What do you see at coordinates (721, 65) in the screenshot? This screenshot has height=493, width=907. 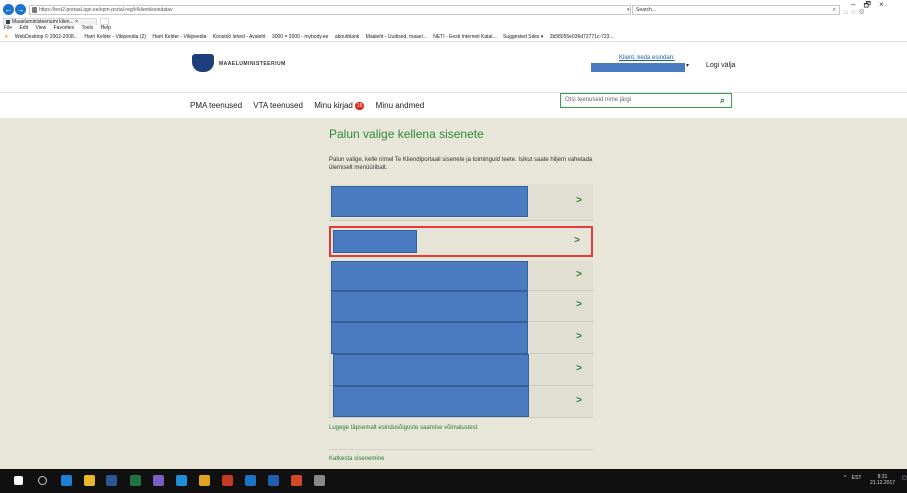 I see `logout-link: Logi välja` at bounding box center [721, 65].